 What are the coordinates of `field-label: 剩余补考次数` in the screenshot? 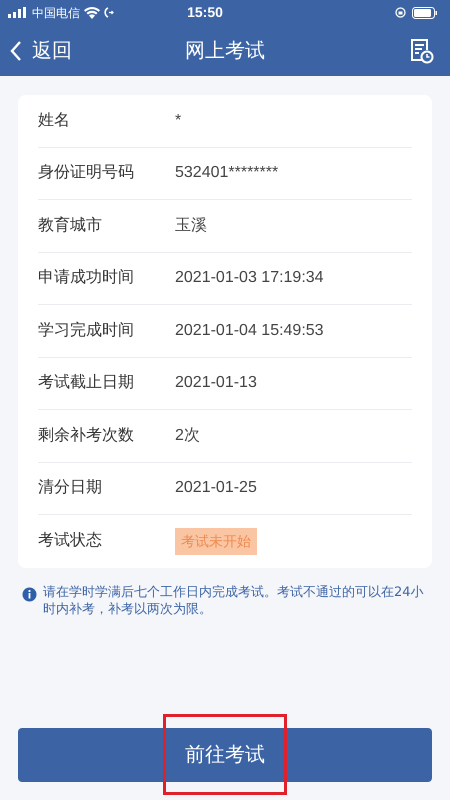 It's located at (86, 436).